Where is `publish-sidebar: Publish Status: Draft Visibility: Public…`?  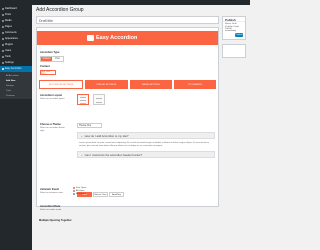
publish-sidebar: Publish Status: Draft Visibility: Public… is located at coordinates (234, 47).